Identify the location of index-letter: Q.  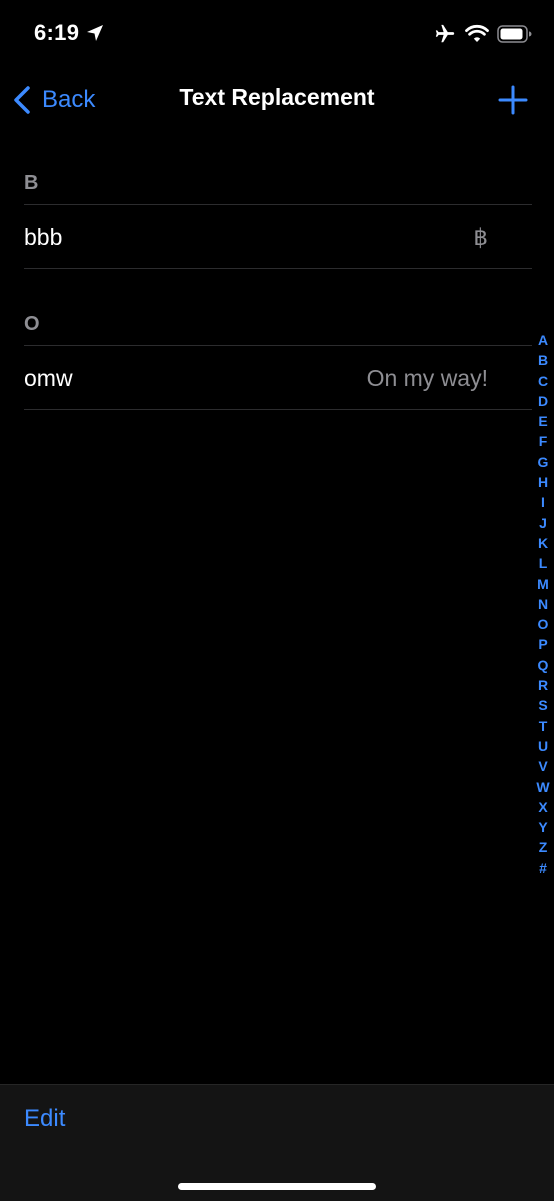
(543, 665).